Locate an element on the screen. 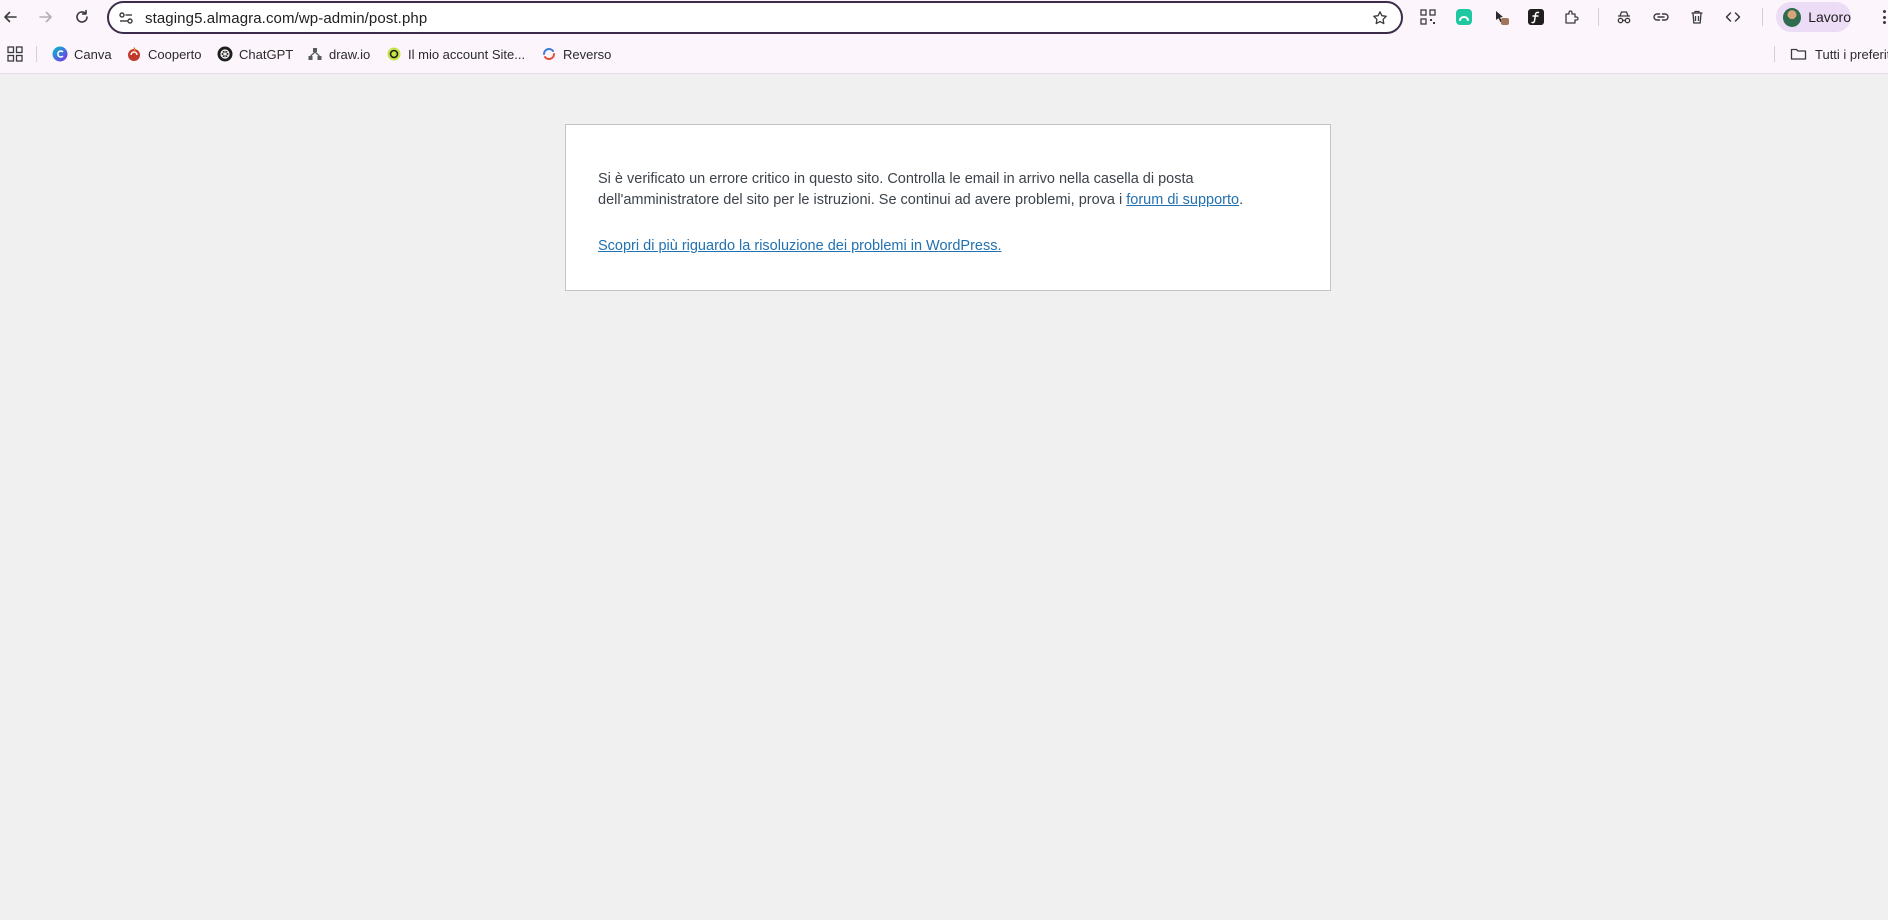  url-text: staging5.almagra.com/wp-admin/post.php is located at coordinates (286, 18).